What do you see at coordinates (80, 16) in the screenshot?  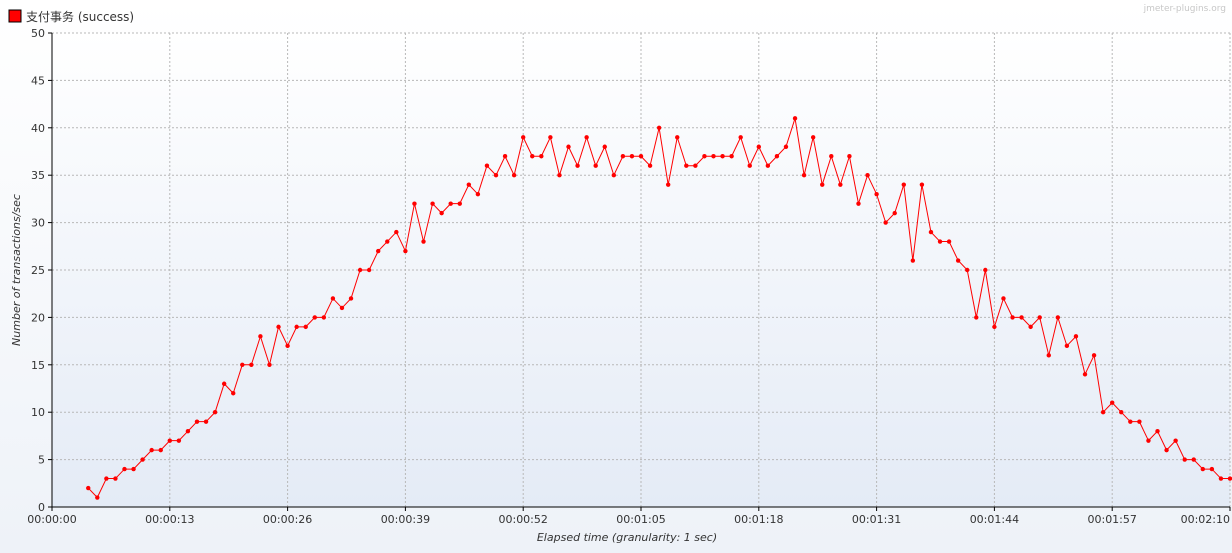 I see `legend-label: 支付事务 (success)` at bounding box center [80, 16].